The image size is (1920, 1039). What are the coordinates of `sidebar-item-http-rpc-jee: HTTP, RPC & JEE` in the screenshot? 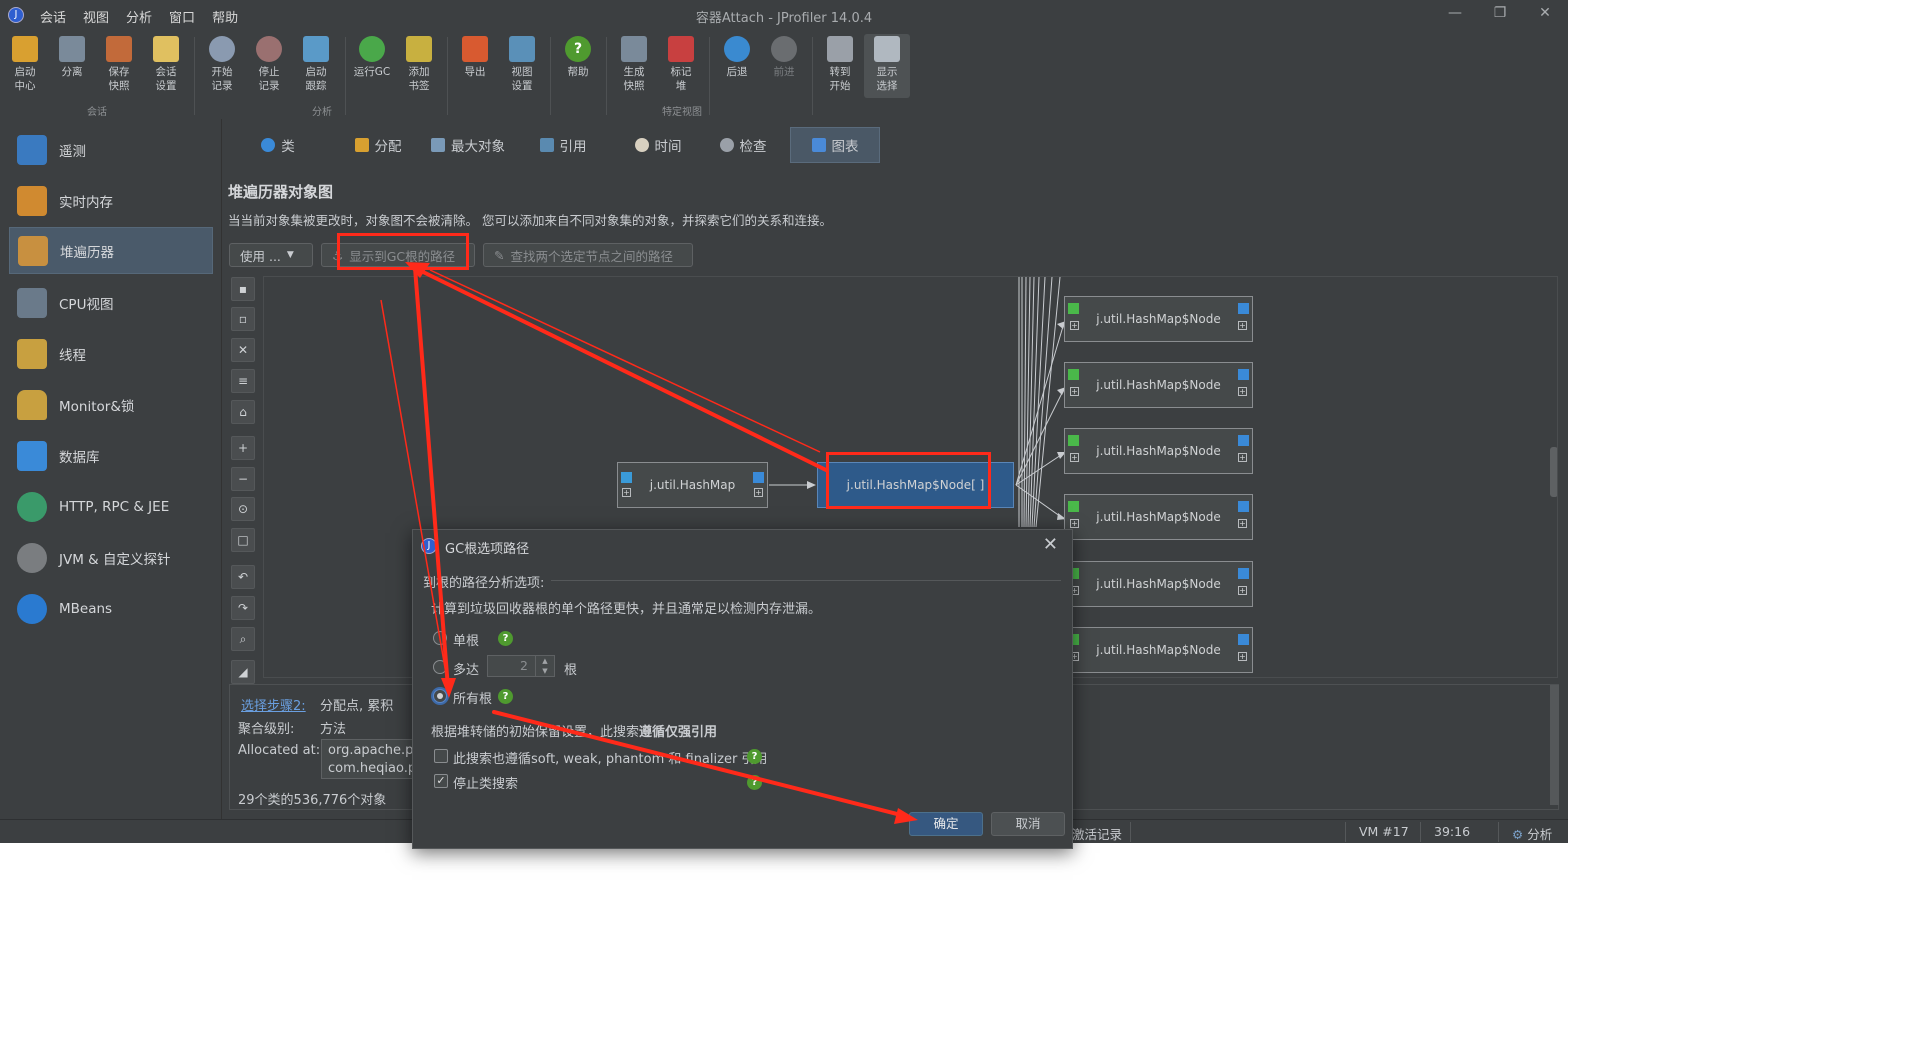 It's located at (111, 506).